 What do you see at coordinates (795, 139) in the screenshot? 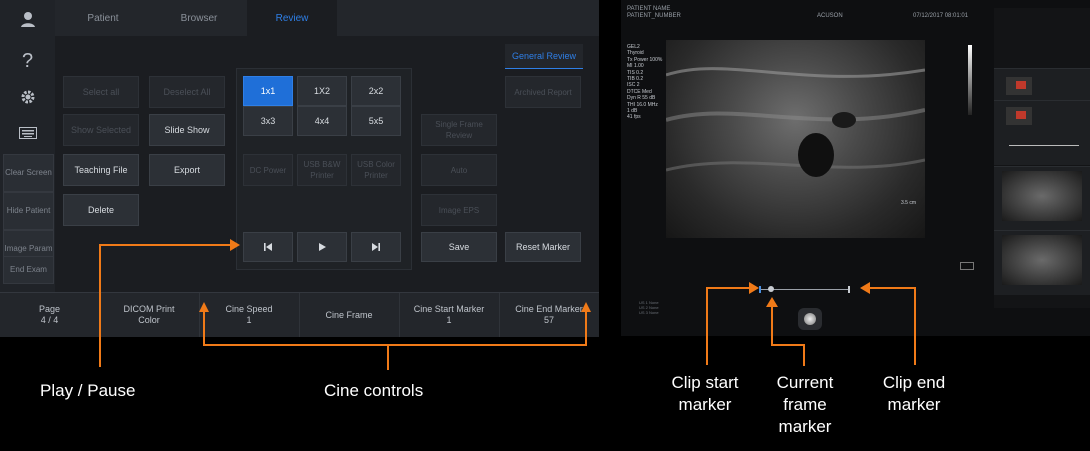
I see `ultrasound-image` at bounding box center [795, 139].